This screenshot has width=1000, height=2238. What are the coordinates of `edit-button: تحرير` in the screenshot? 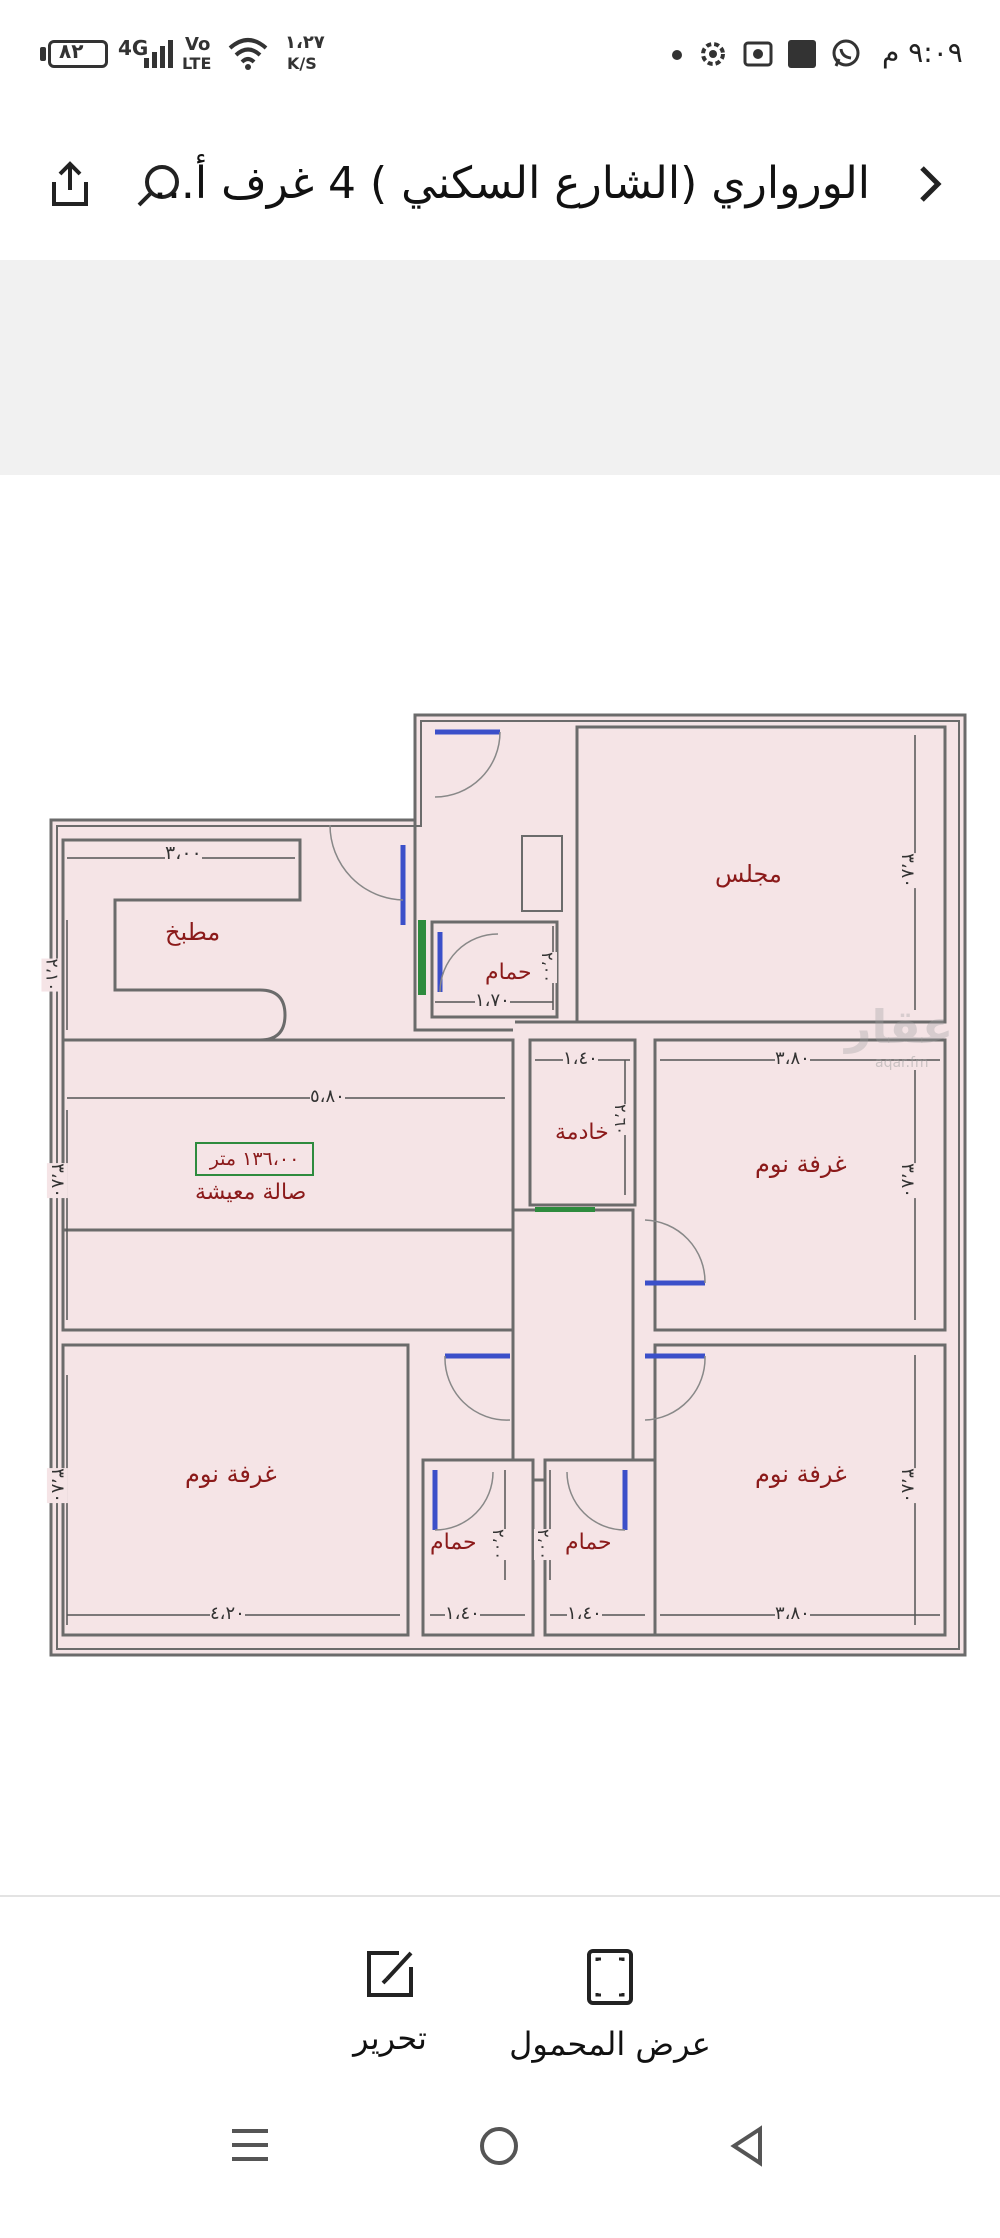 It's located at (390, 2002).